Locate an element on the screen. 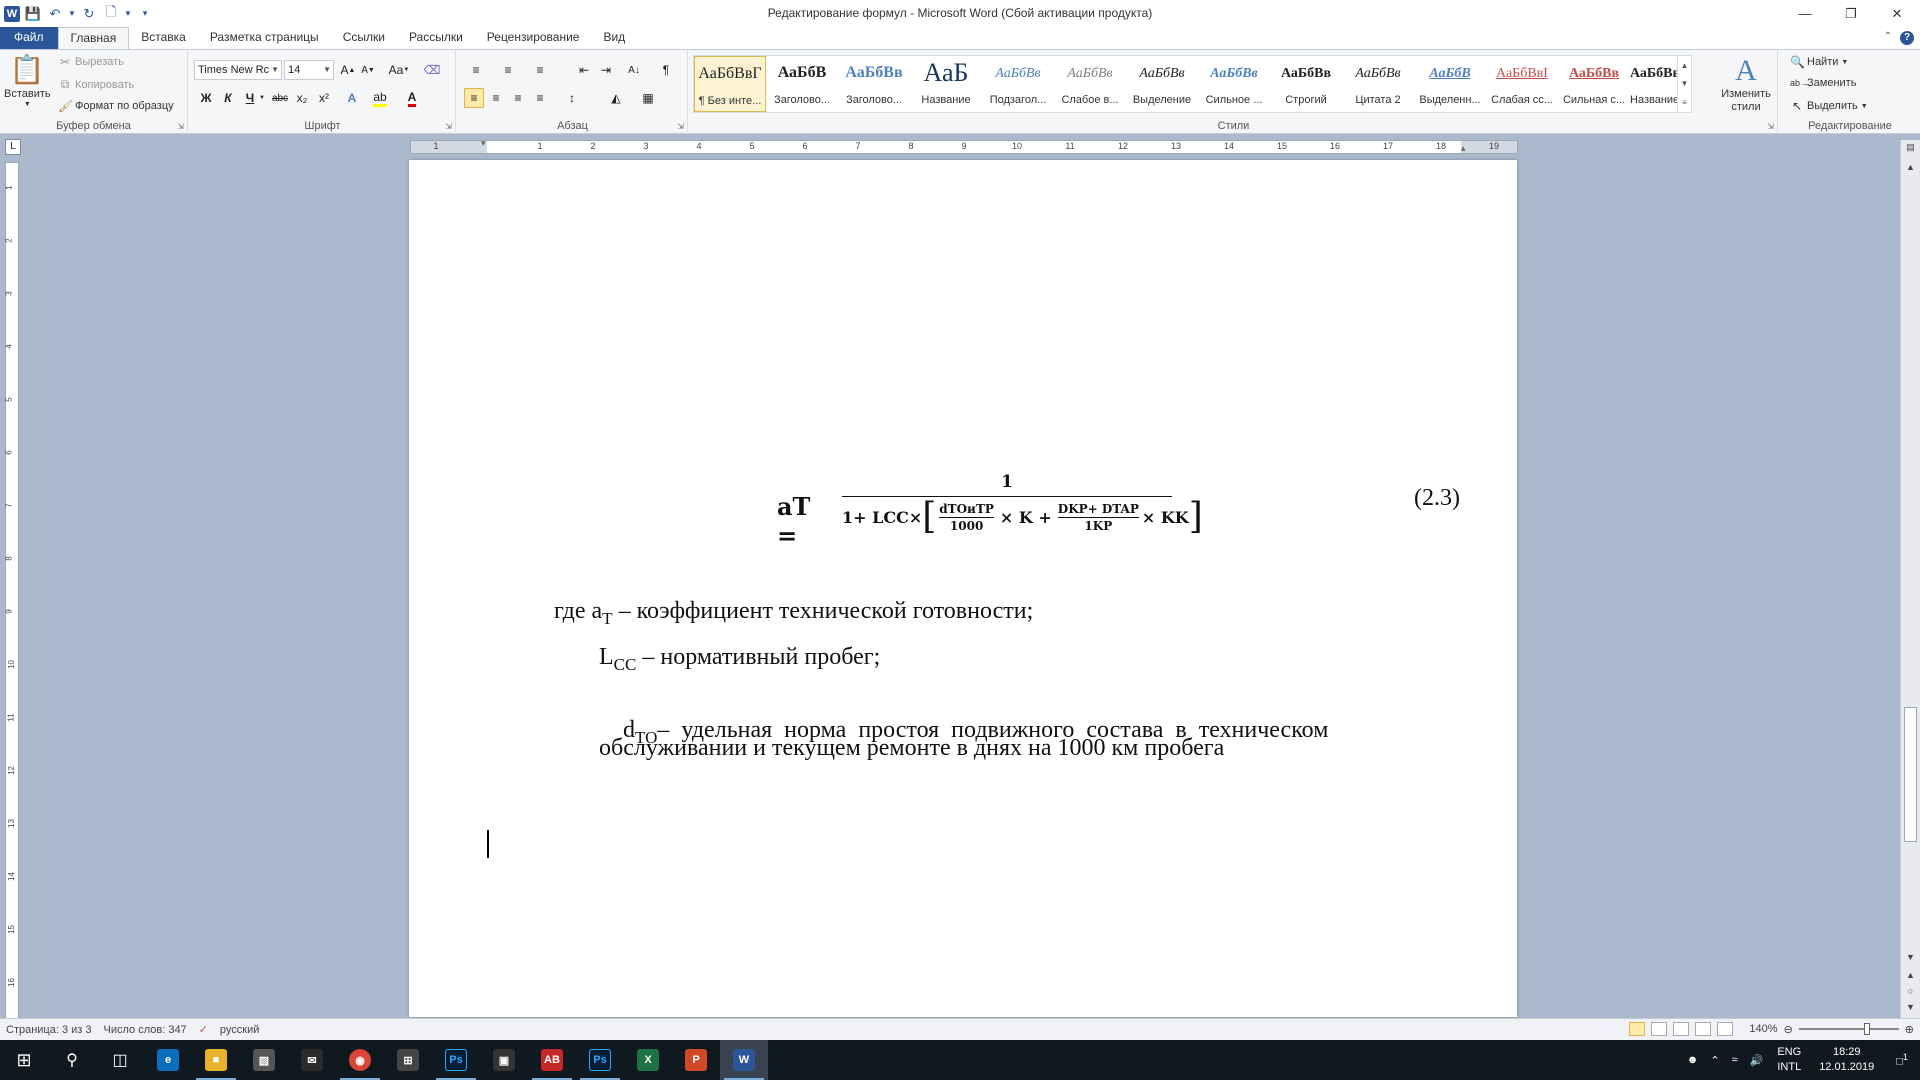 This screenshot has width=1920, height=1080. tab-view: Вид is located at coordinates (614, 38).